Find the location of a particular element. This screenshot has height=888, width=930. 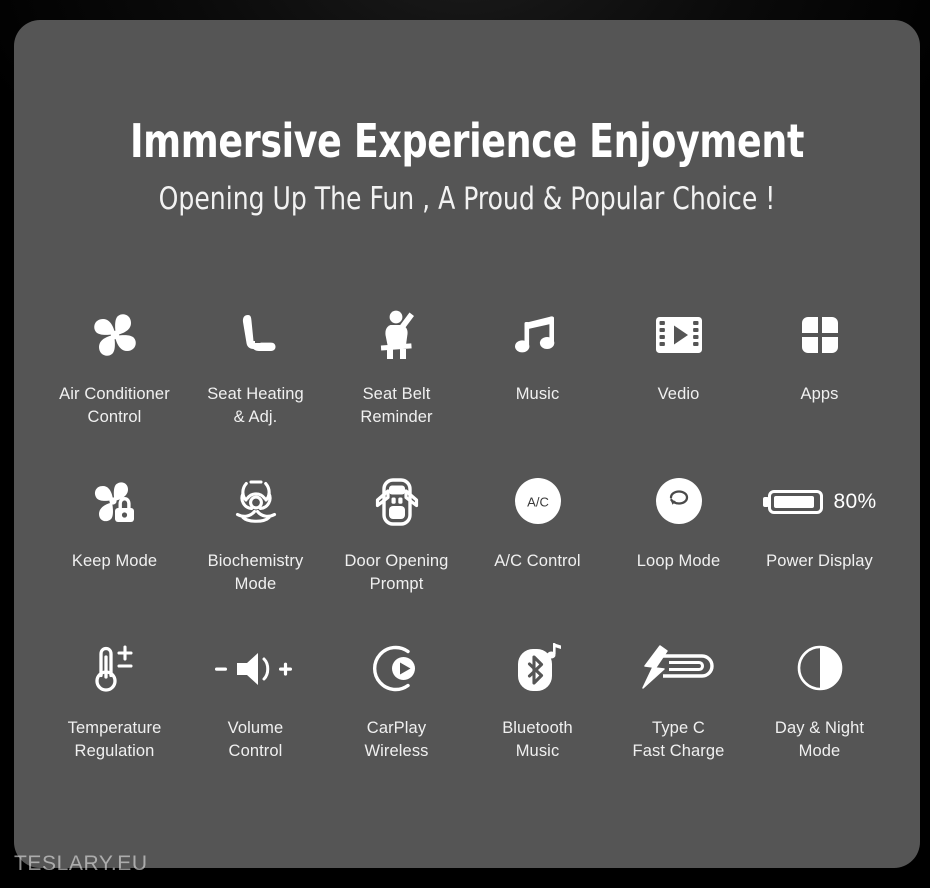

feature-label: Air Conditioner Control is located at coordinates (114, 405).